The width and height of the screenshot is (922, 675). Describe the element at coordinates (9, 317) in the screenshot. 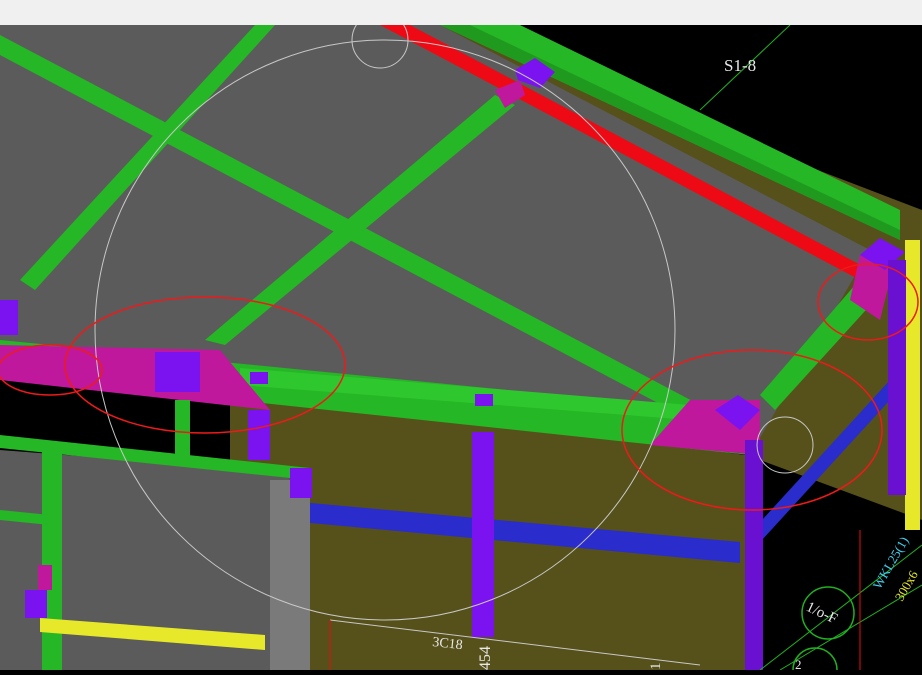

I see `column-left-top` at that location.